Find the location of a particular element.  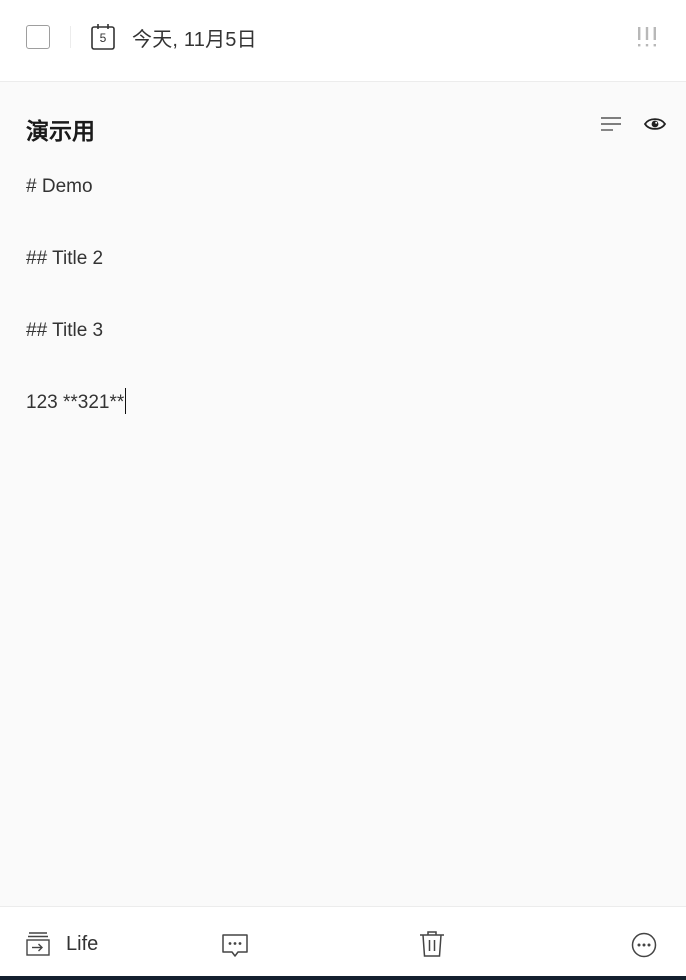

note-title: 演示用 is located at coordinates (60, 129).